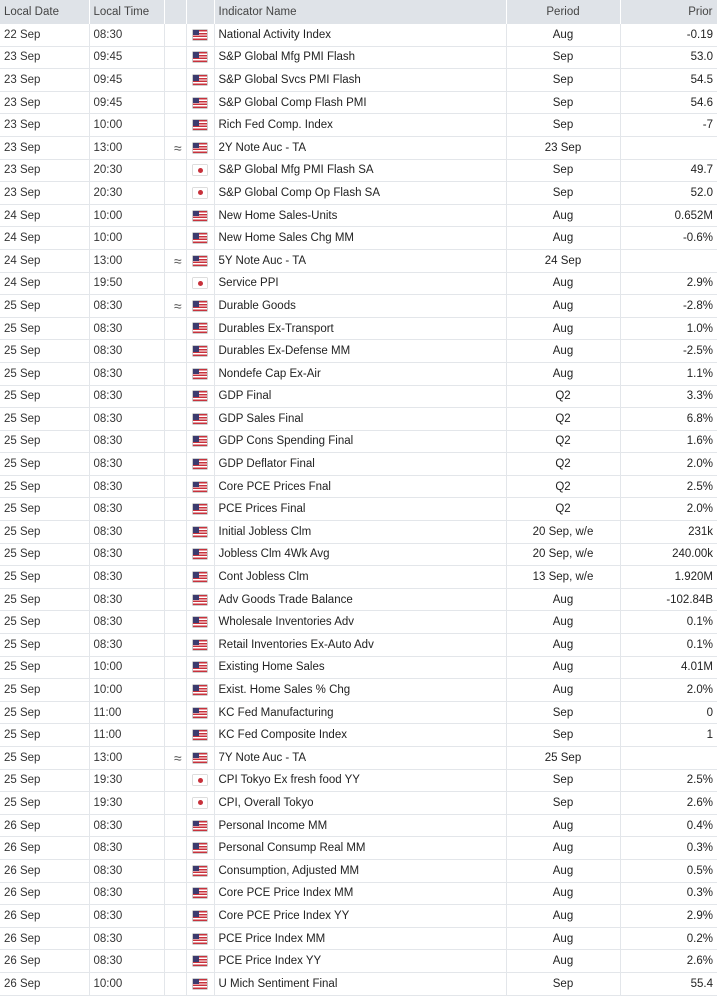 The width and height of the screenshot is (717, 996). I want to click on indicator-name-cell: Service PPI, so click(360, 284).